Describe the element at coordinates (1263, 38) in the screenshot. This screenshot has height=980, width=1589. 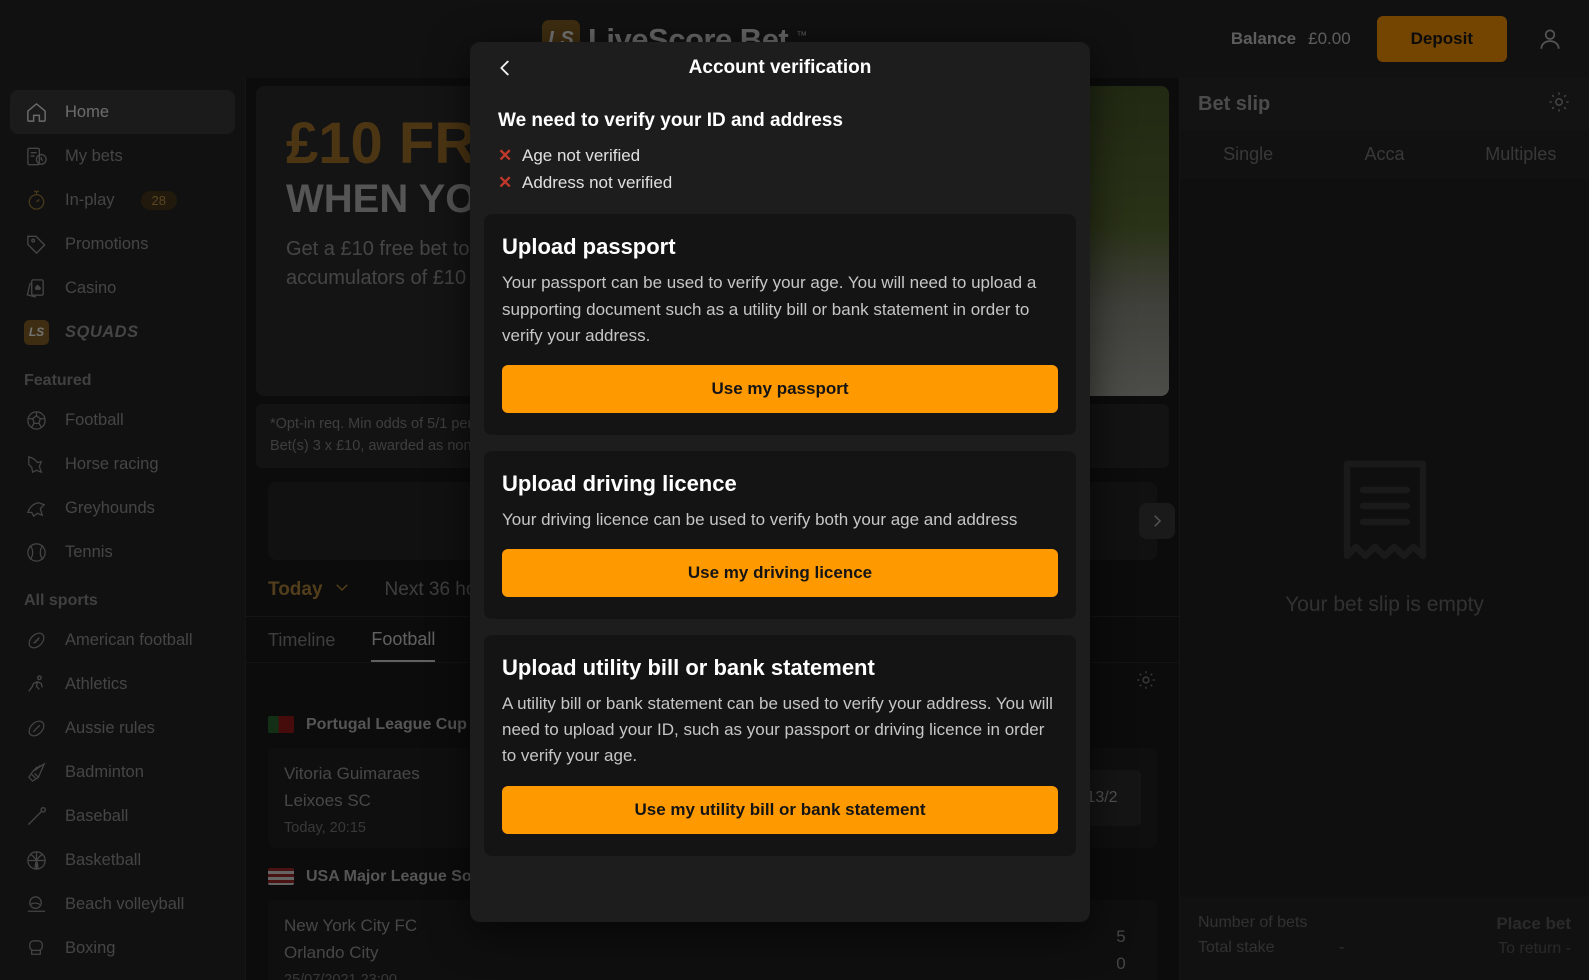
I see `balance-label: Balance` at that location.